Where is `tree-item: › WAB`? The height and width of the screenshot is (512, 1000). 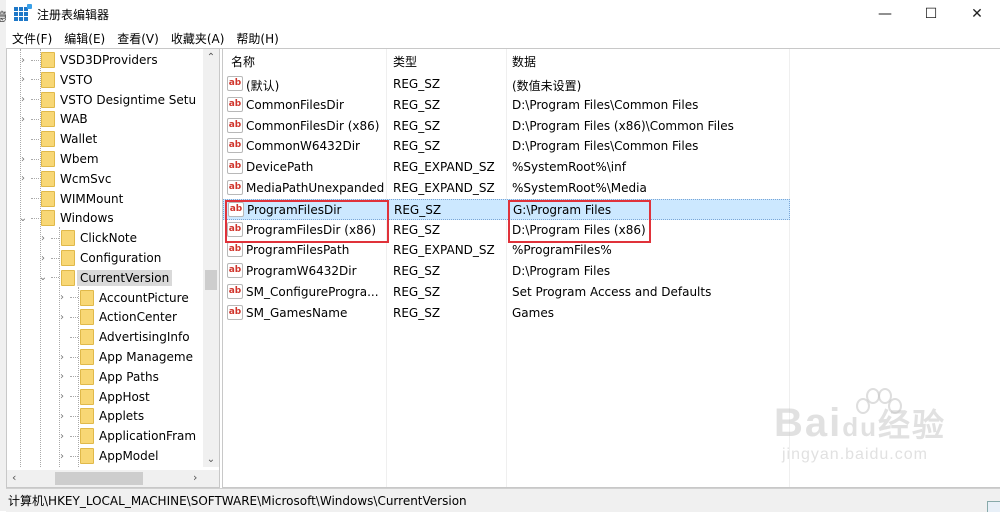
tree-item: › WAB is located at coordinates (54, 119).